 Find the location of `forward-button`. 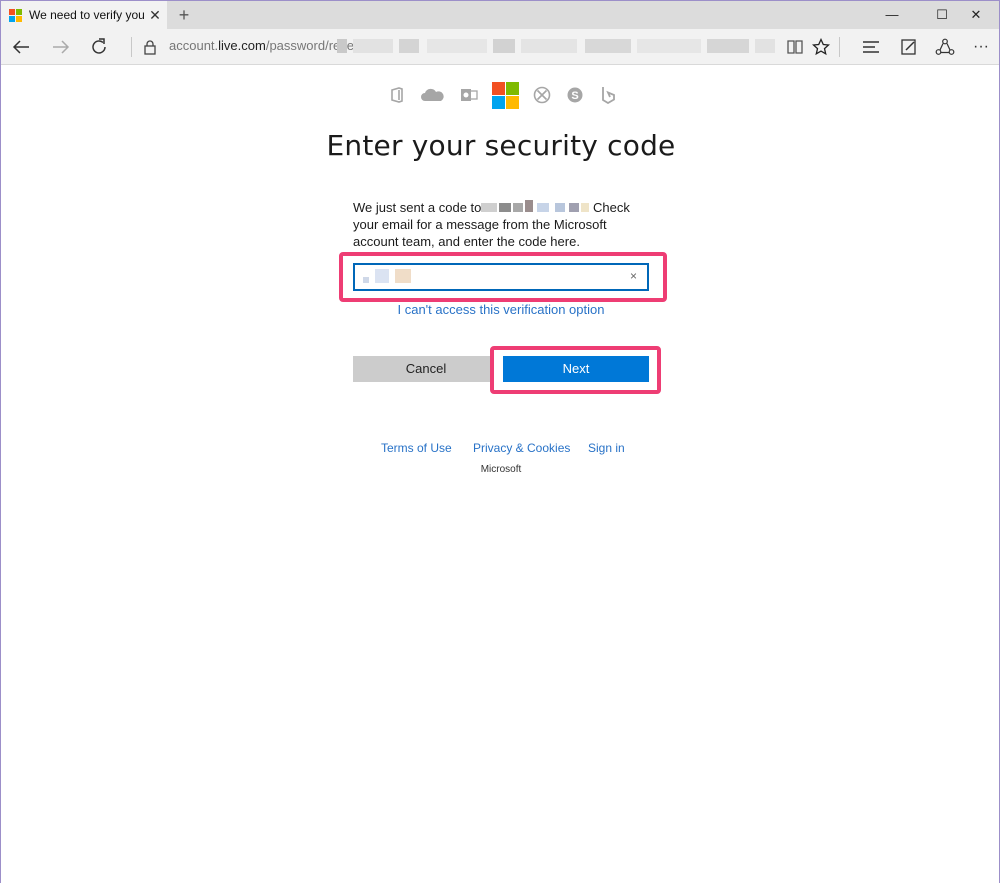

forward-button is located at coordinates (61, 47).